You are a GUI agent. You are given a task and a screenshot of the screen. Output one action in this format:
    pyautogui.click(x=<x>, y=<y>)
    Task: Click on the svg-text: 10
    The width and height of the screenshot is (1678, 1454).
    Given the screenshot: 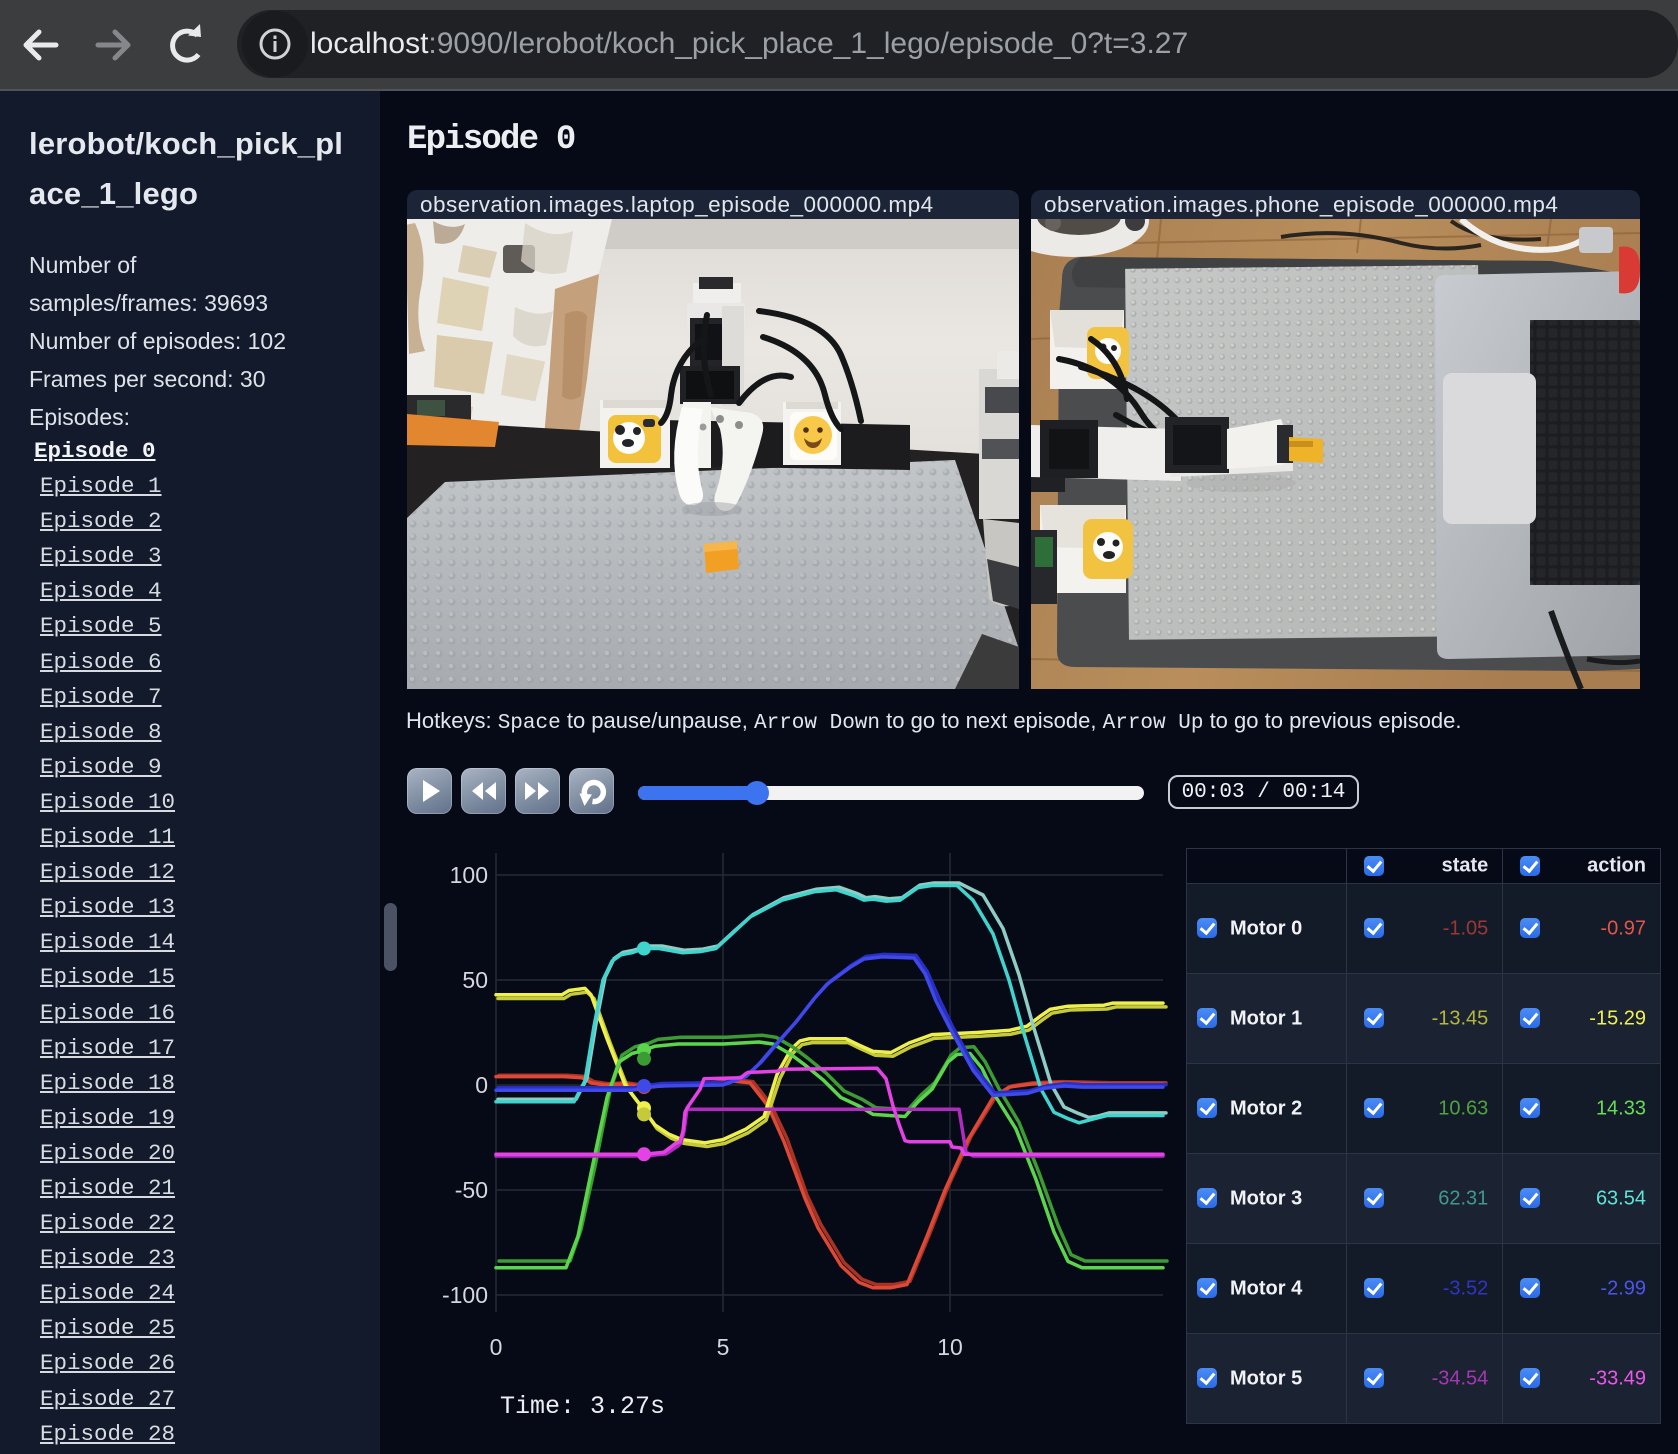 What is the action you would take?
    pyautogui.click(x=950, y=1347)
    